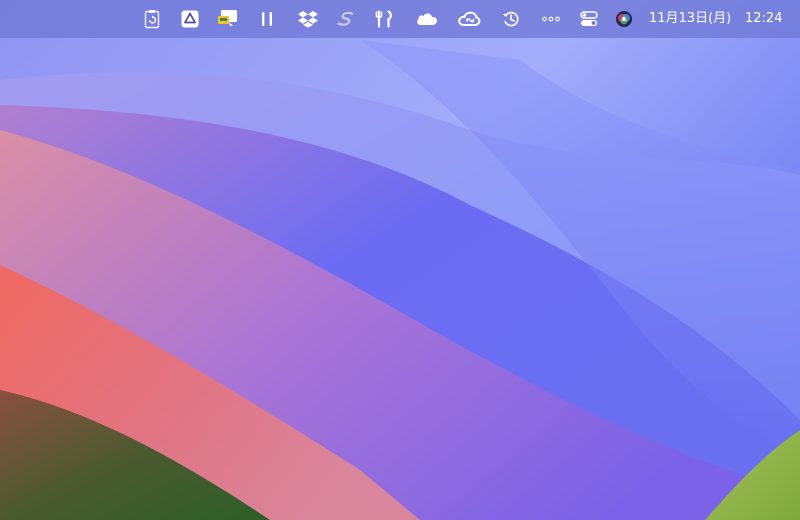 The image size is (800, 520). What do you see at coordinates (346, 19) in the screenshot?
I see `setapp-icon` at bounding box center [346, 19].